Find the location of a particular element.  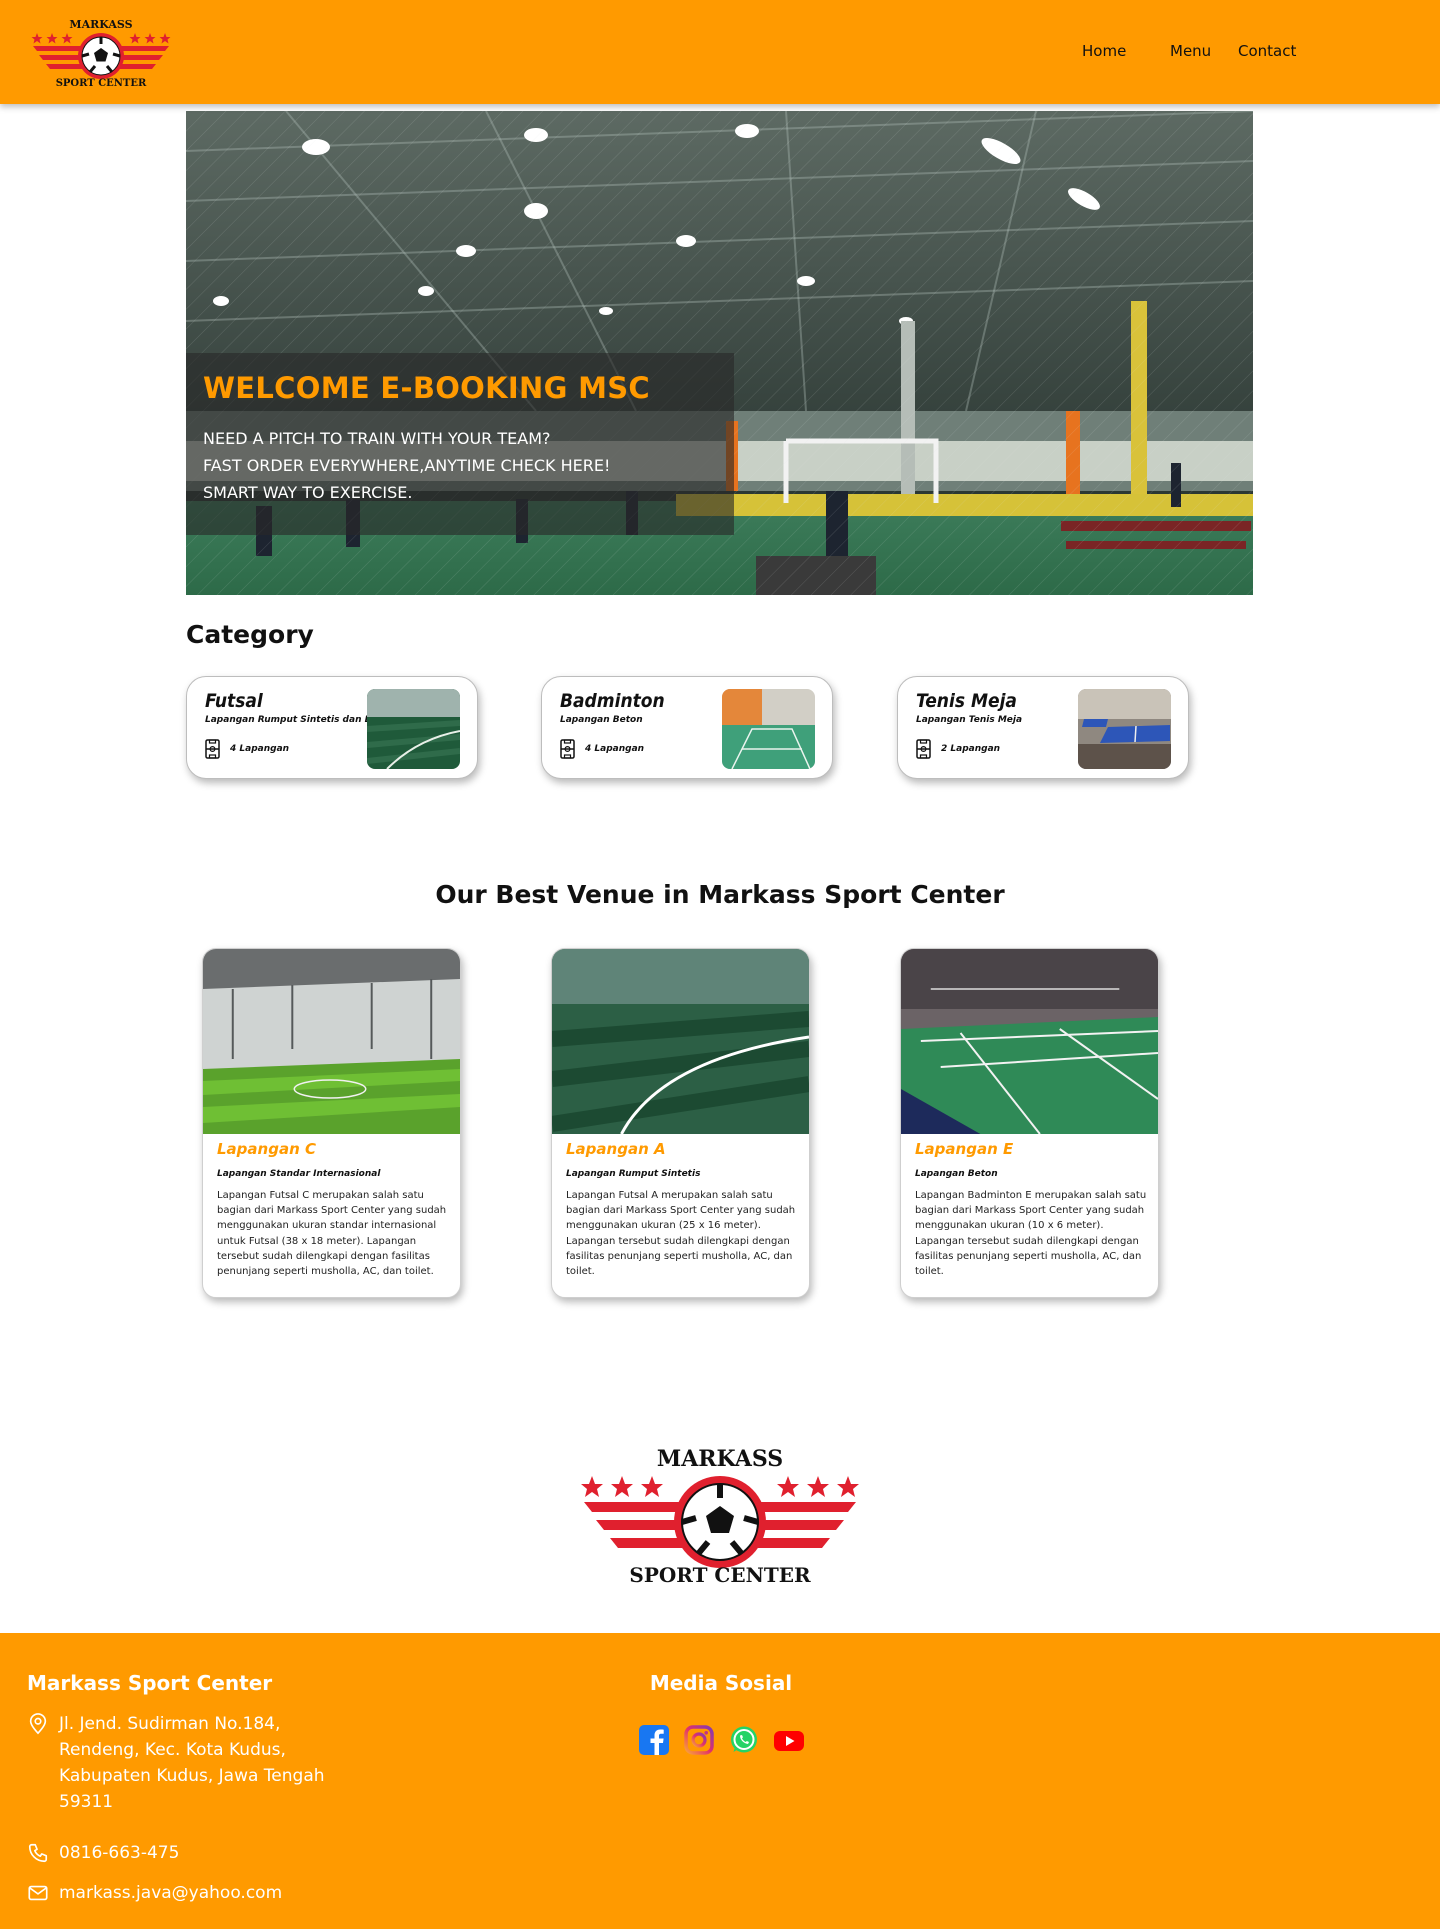

category-count: 2 Lapangan is located at coordinates (958, 749).